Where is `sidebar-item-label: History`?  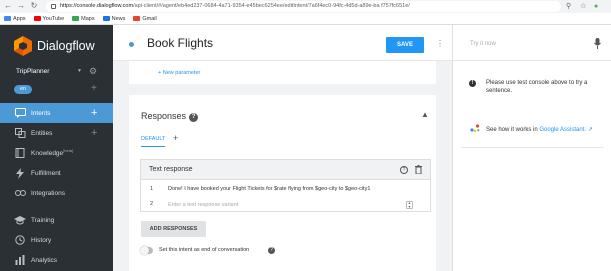 sidebar-item-label: History is located at coordinates (41, 240).